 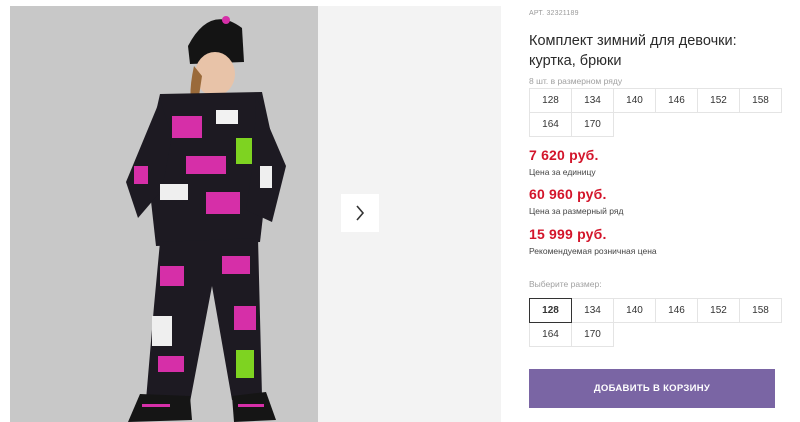 I want to click on unit-price: 7 620 руб., so click(x=564, y=155).